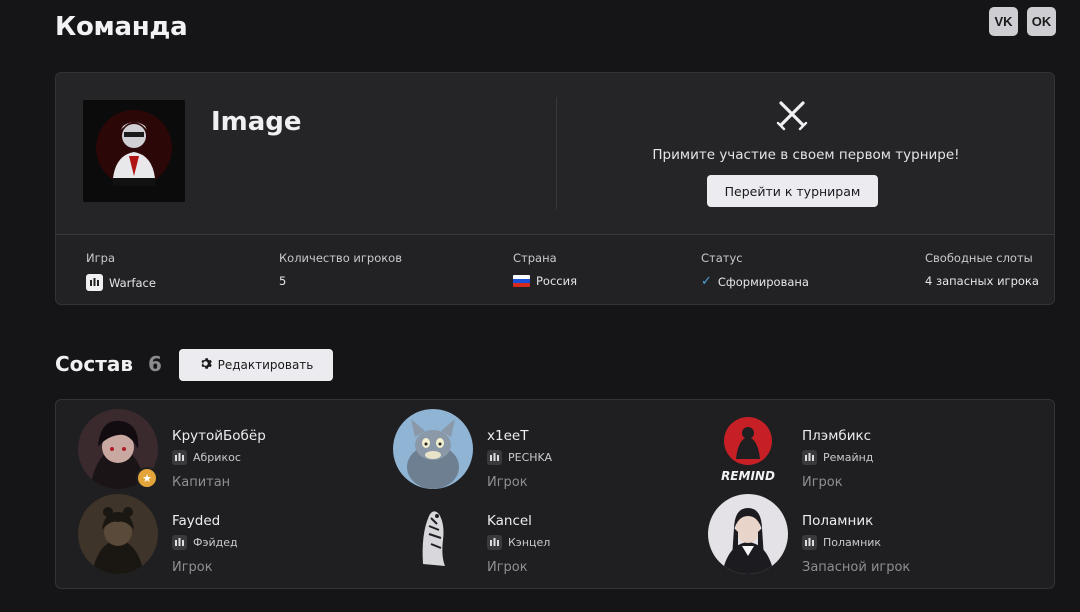 This screenshot has width=1080, height=612. Describe the element at coordinates (100, 258) in the screenshot. I see `game-label: Игра` at that location.